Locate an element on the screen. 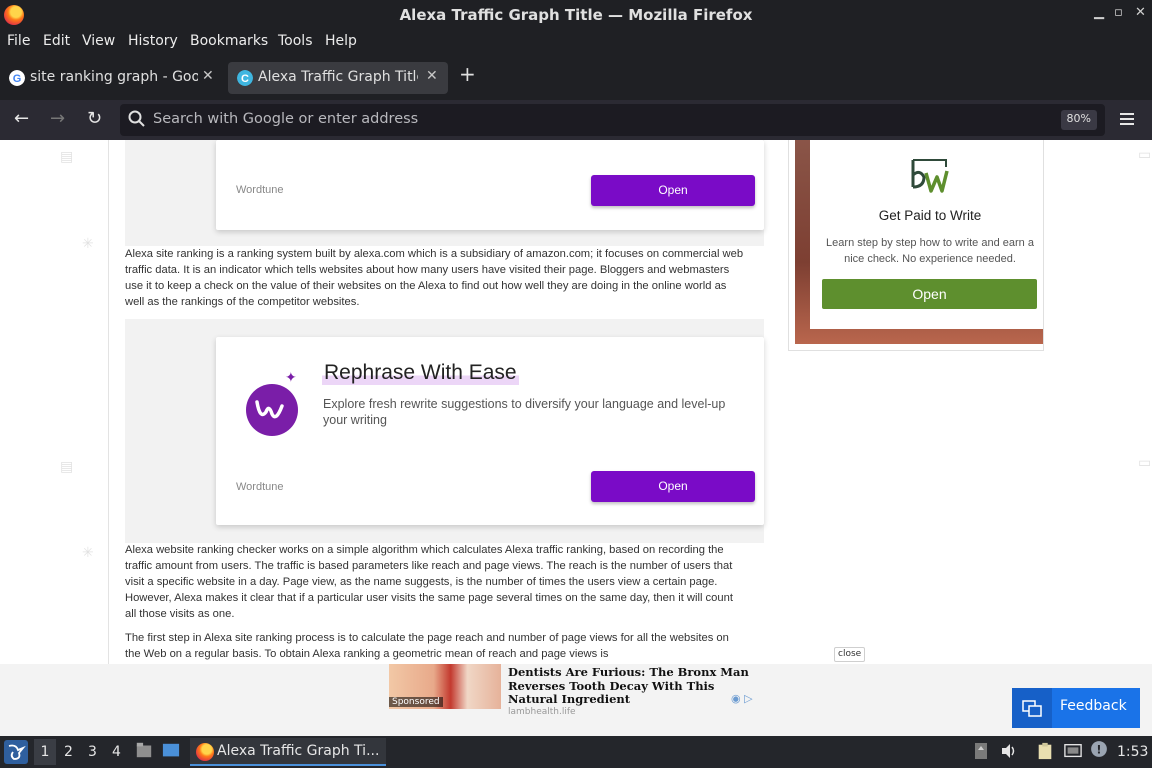 The height and width of the screenshot is (768, 1152). menu-help: Help is located at coordinates (341, 41).